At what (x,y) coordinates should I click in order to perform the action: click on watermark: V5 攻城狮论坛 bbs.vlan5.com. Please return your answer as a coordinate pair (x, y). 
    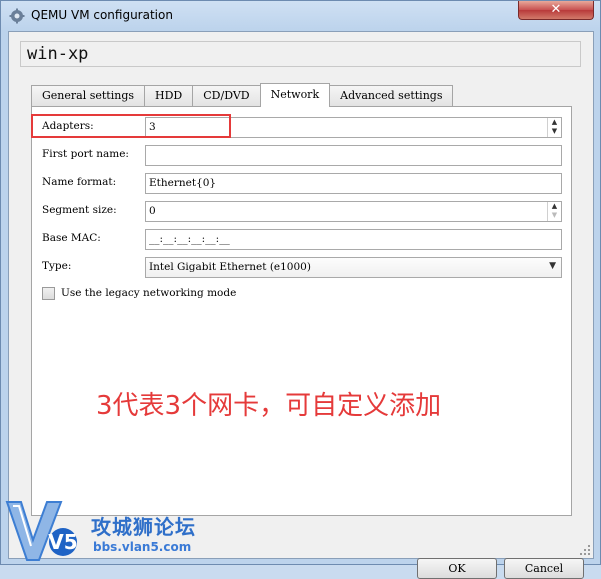
    Looking at the image, I should click on (103, 530).